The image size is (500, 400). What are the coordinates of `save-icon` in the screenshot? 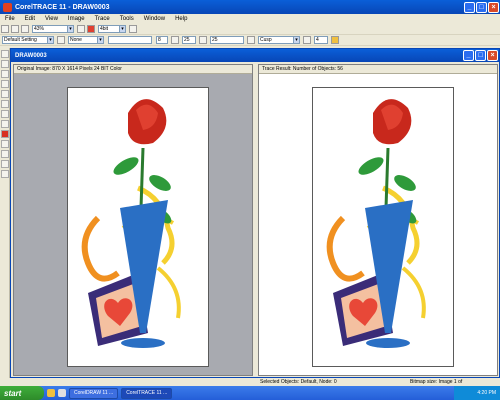 It's located at (15, 29).